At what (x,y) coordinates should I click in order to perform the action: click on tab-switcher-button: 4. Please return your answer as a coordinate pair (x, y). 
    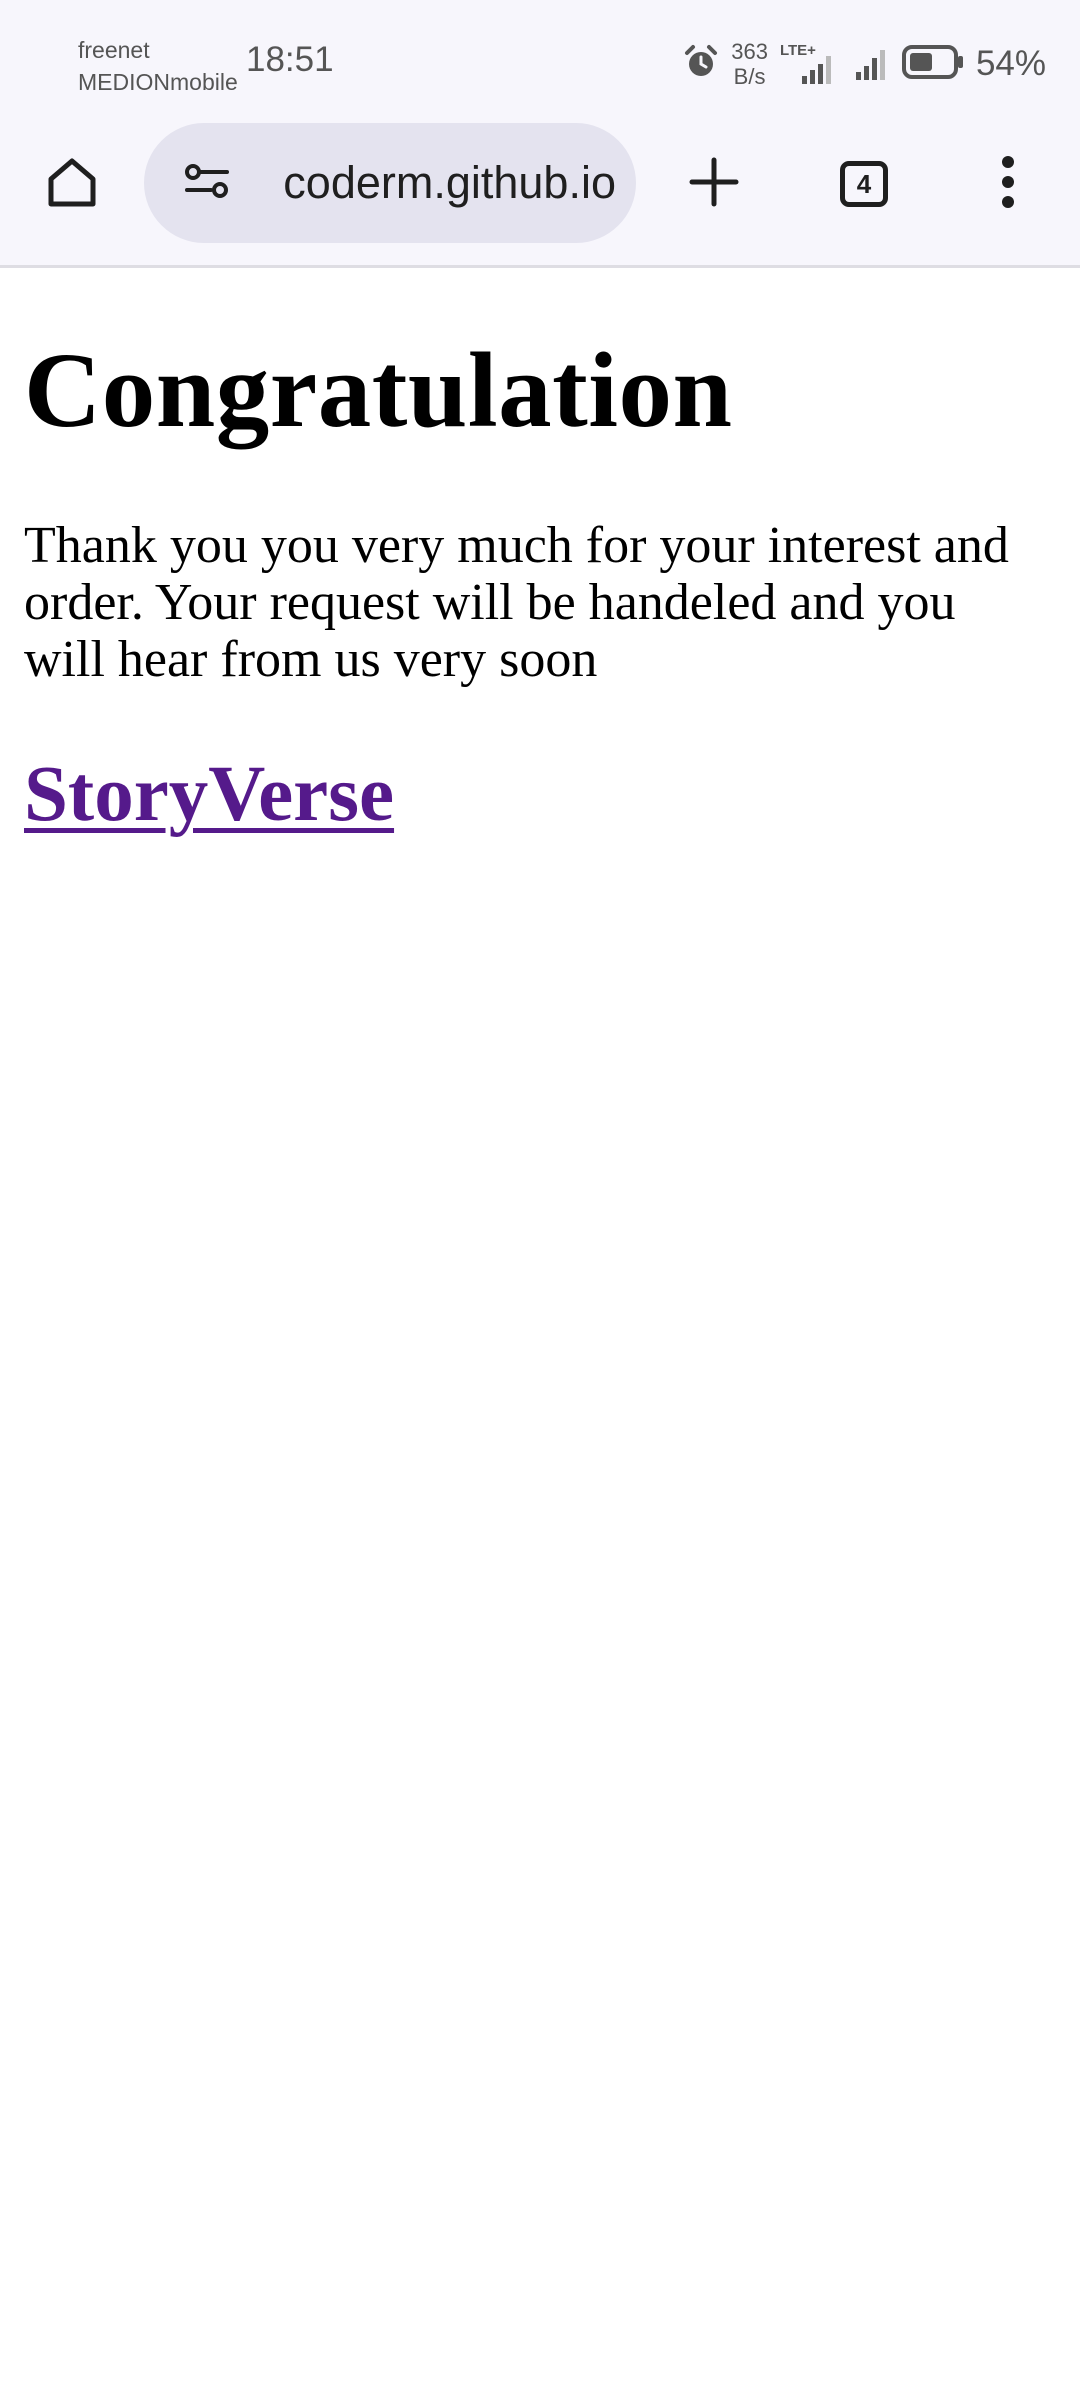
    Looking at the image, I should click on (864, 184).